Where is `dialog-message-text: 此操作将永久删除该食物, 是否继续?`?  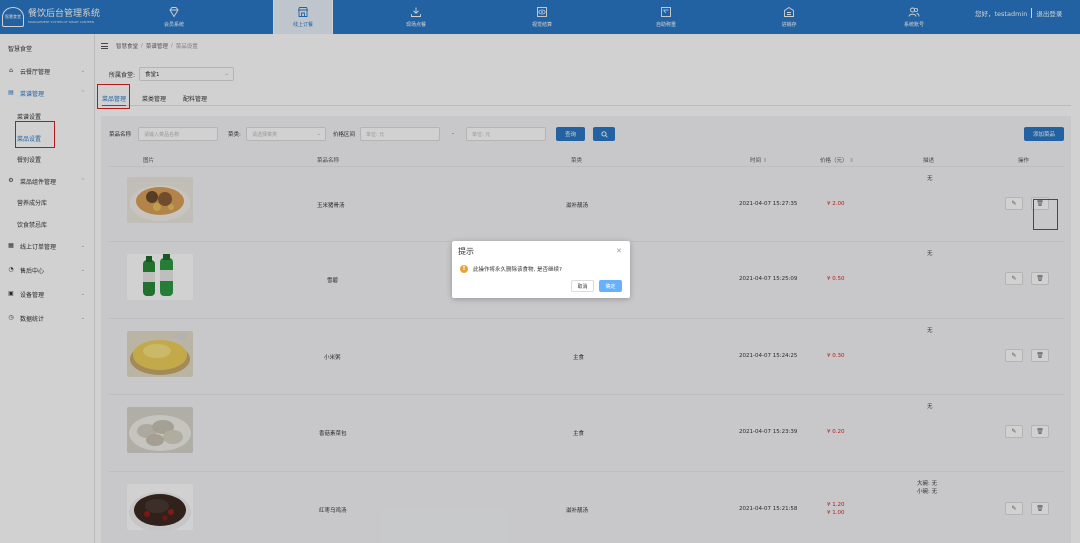
dialog-message-text: 此操作将永久删除该食物, 是否继续? is located at coordinates (517, 270).